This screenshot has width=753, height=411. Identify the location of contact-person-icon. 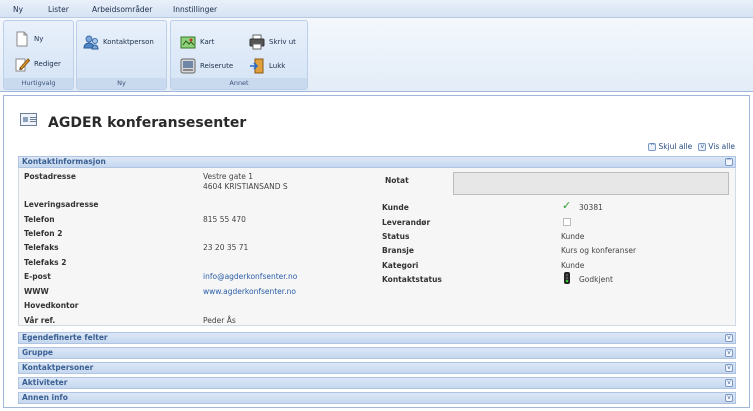
(91, 42).